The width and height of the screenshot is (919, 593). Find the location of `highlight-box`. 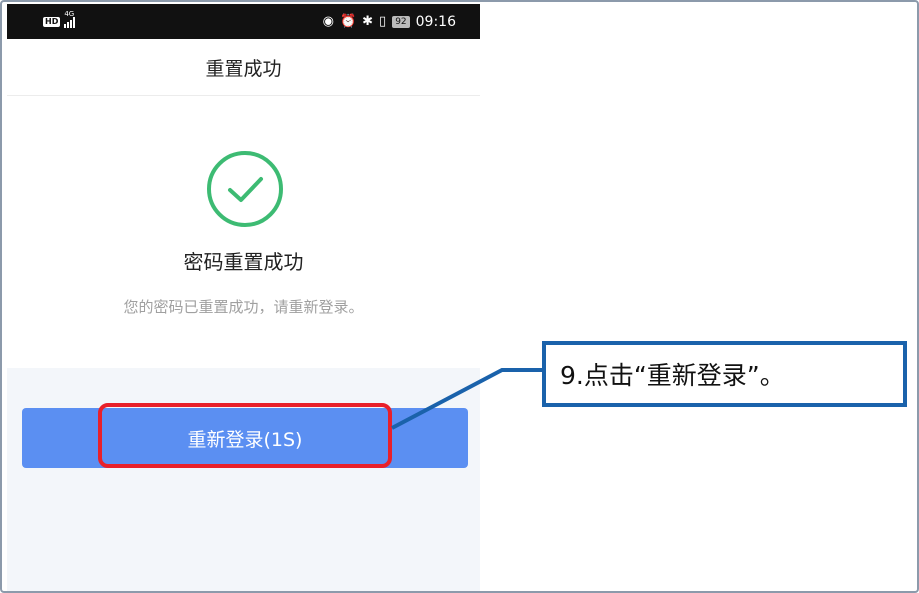

highlight-box is located at coordinates (245, 435).